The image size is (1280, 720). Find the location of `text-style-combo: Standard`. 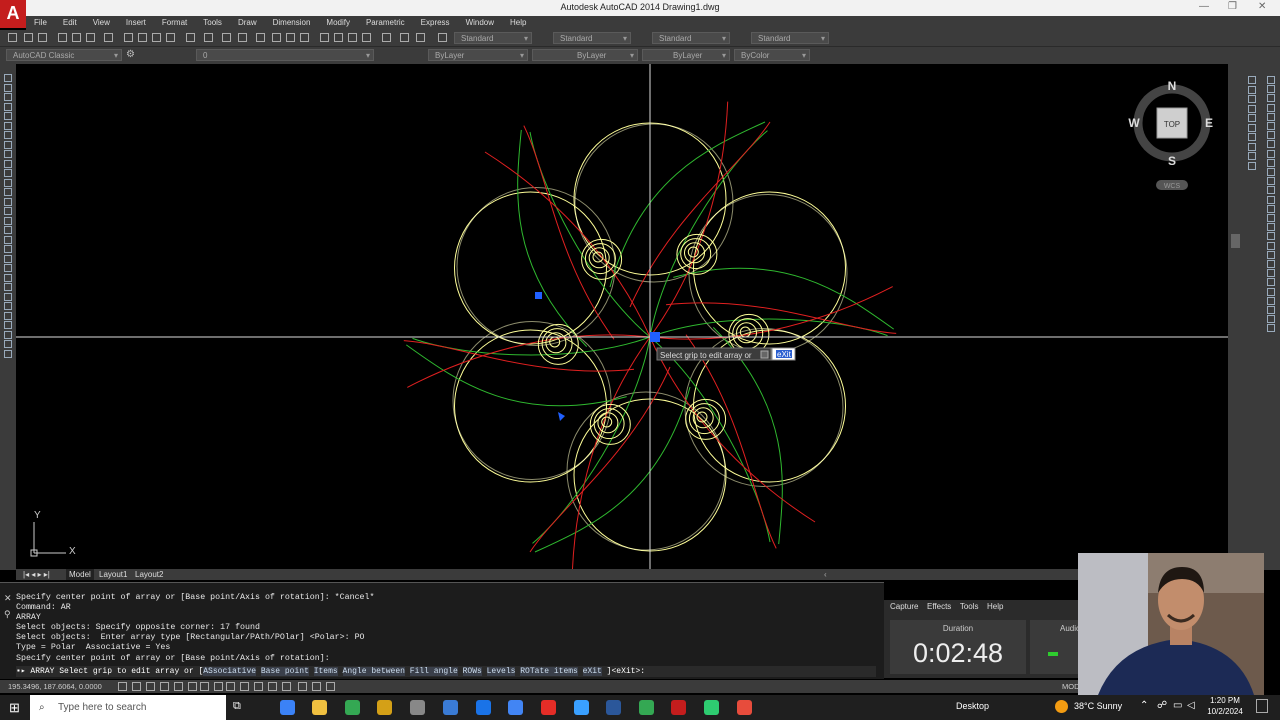

text-style-combo: Standard is located at coordinates (493, 38).